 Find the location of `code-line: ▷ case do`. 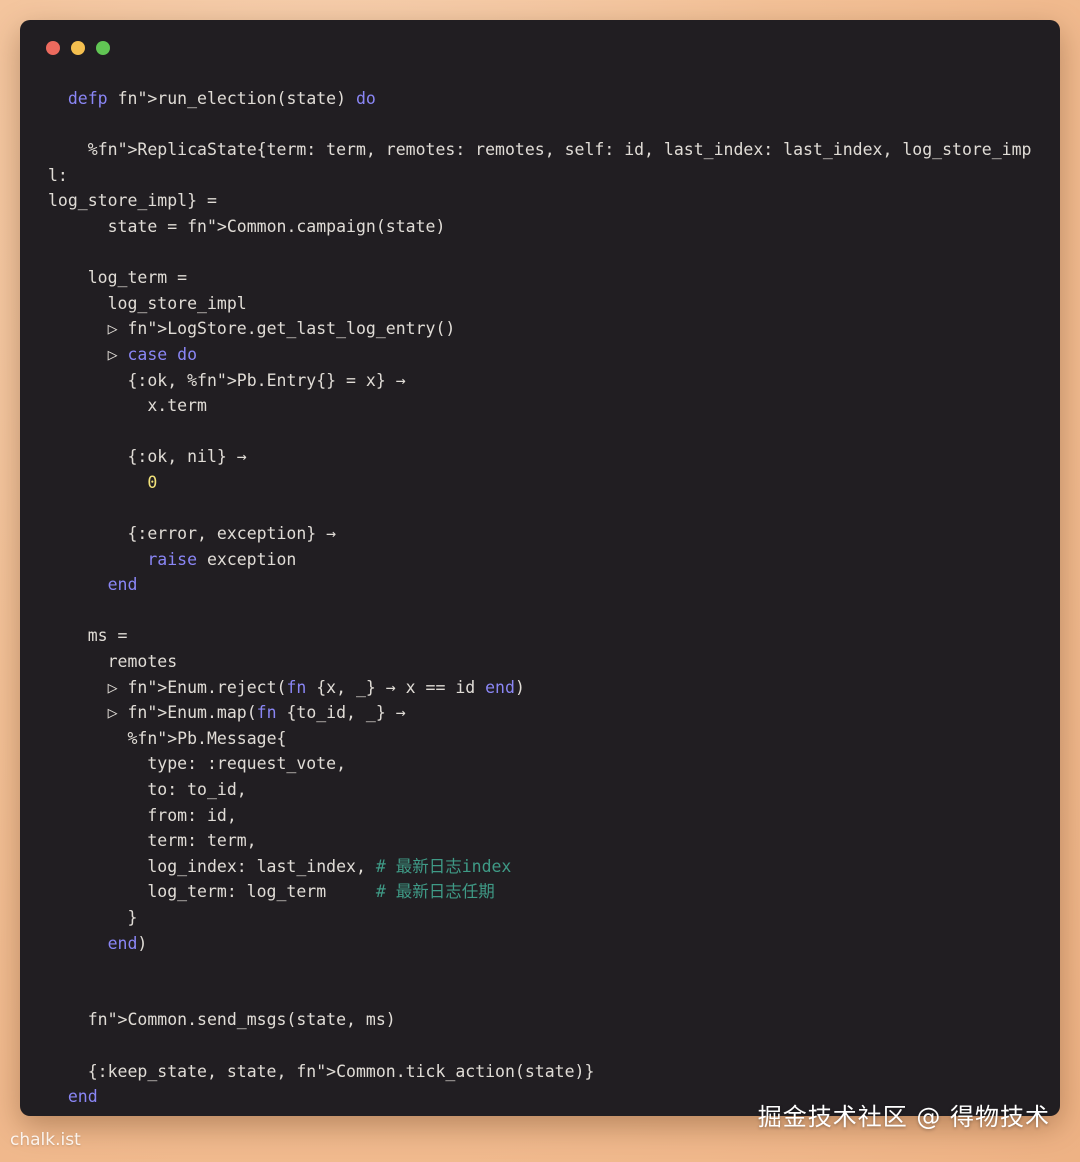

code-line: ▷ case do is located at coordinates (123, 354).